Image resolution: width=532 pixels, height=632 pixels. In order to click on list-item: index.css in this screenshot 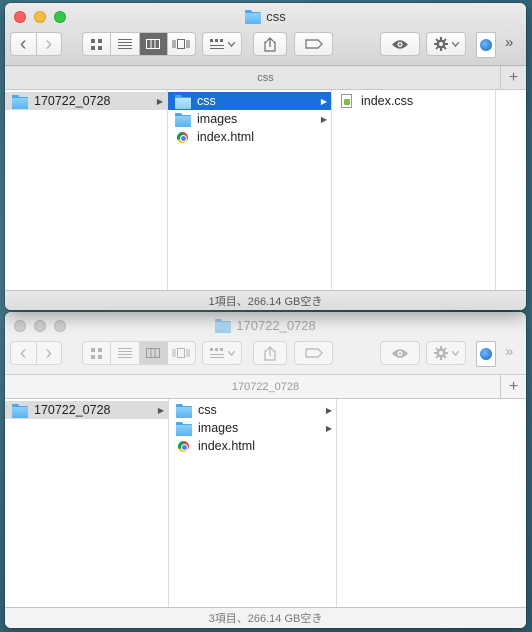, I will do `click(413, 101)`.